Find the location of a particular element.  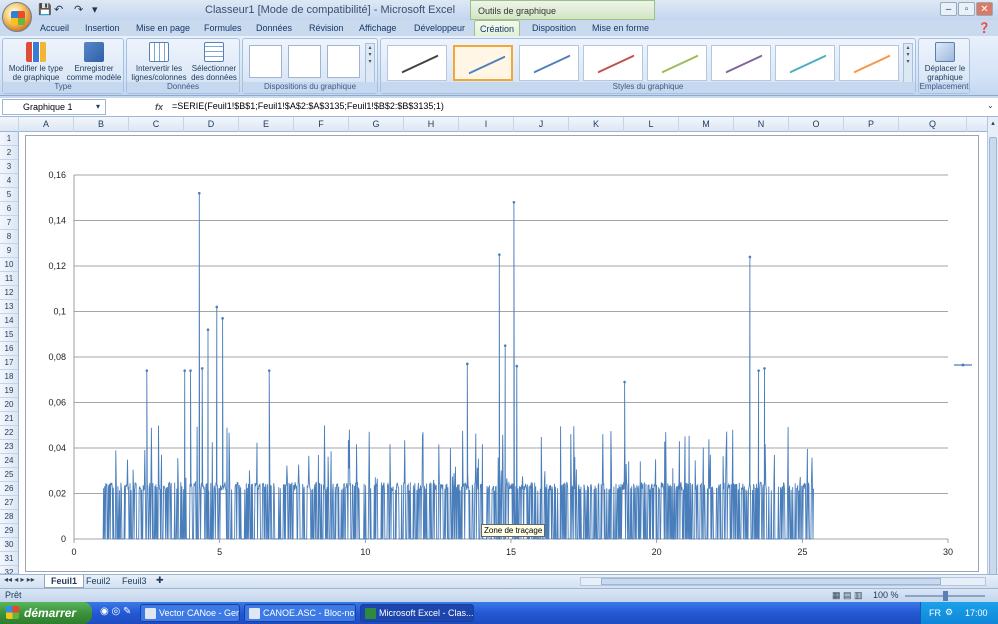

formula-expand-icon: ⌄ is located at coordinates (990, 105).